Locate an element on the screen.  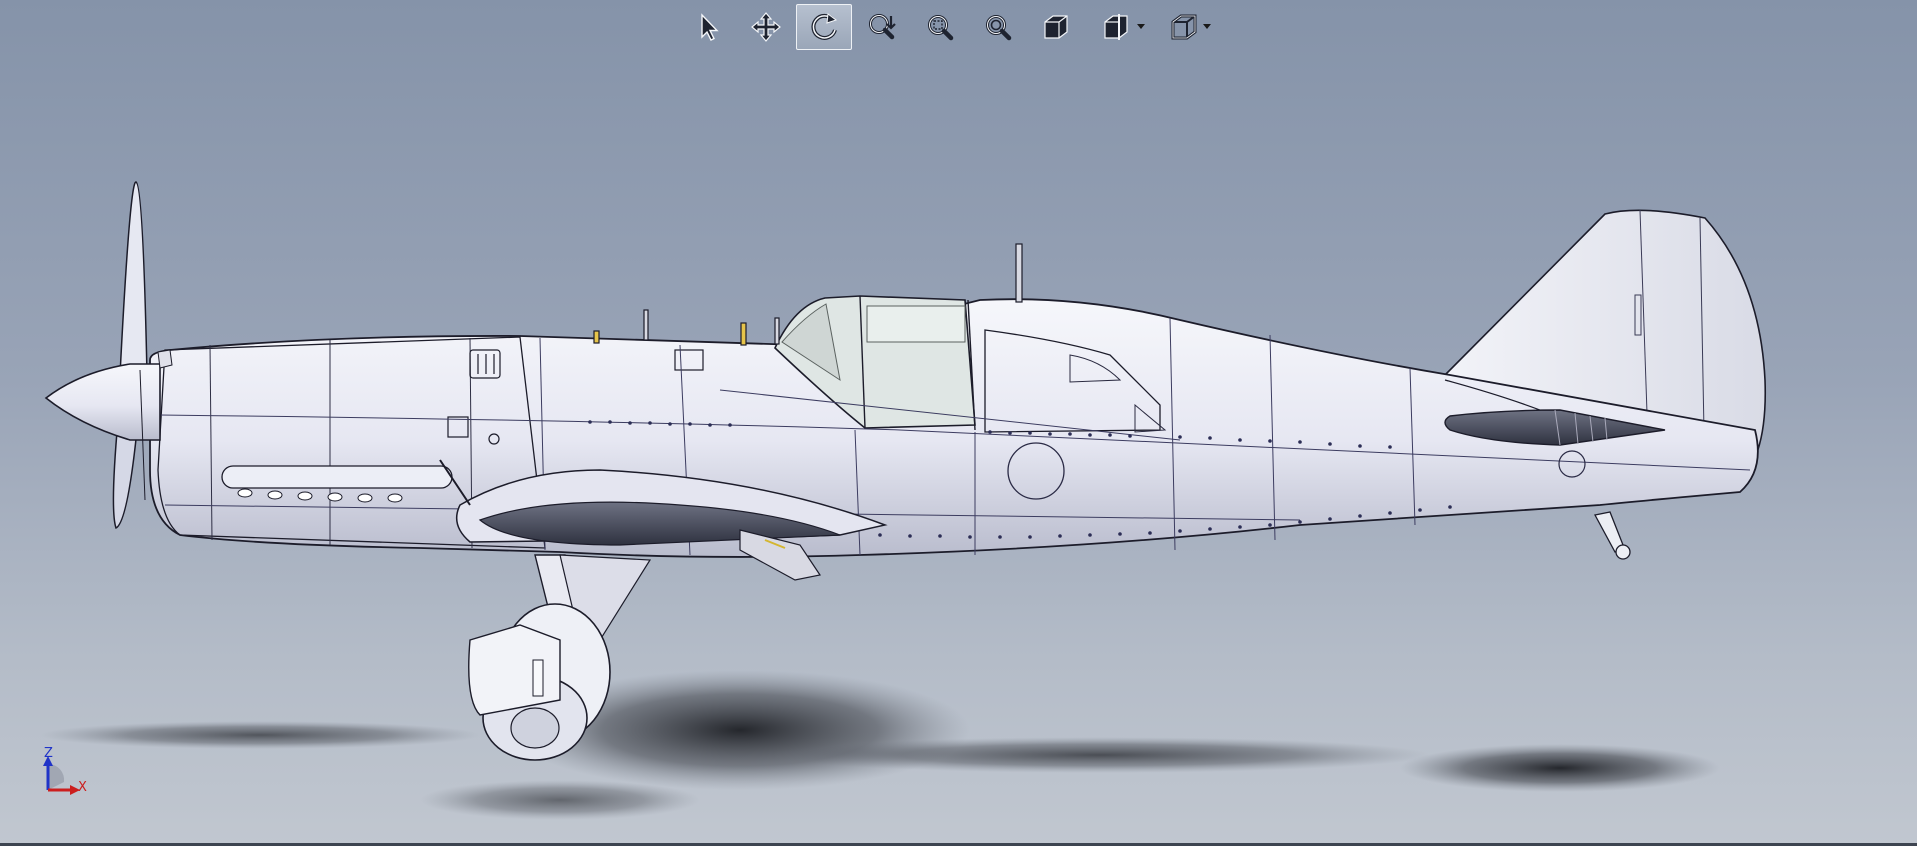
select-button is located at coordinates (708, 27).